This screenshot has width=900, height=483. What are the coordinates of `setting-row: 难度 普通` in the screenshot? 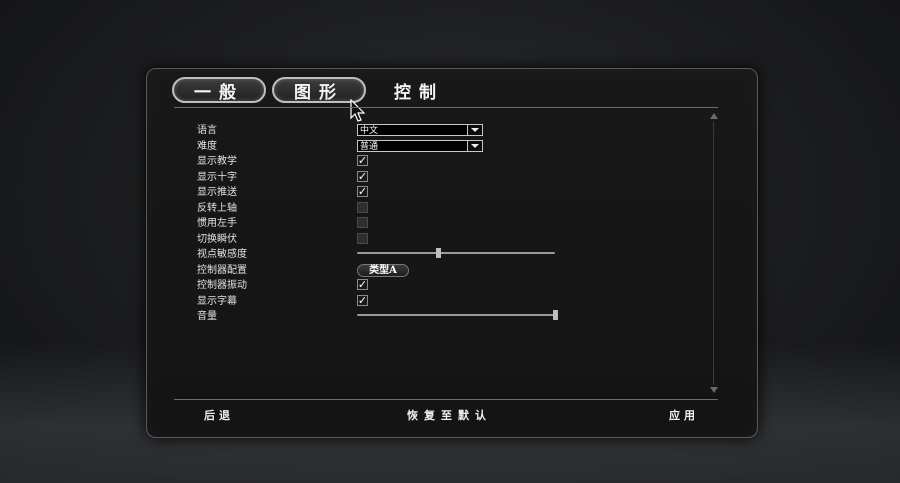 It's located at (362, 147).